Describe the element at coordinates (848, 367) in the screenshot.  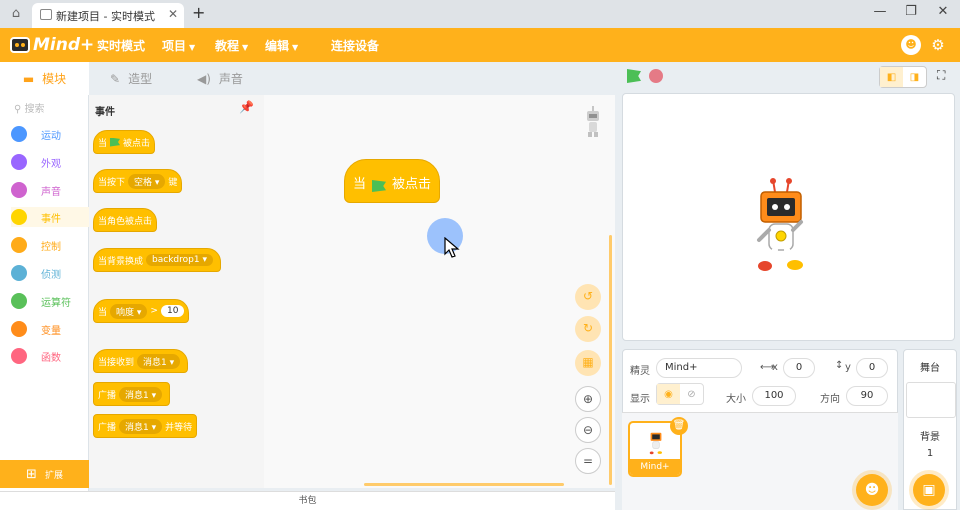
I see `y-label: y` at that location.